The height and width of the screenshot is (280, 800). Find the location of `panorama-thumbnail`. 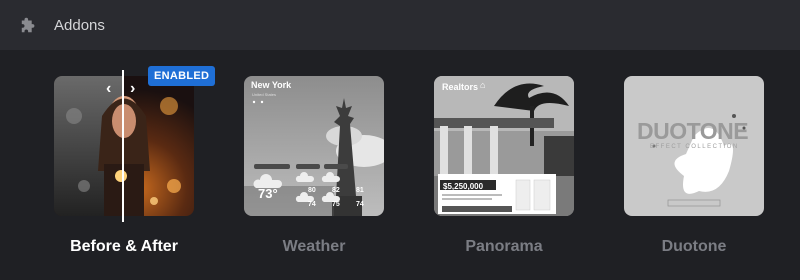

panorama-thumbnail is located at coordinates (504, 146).